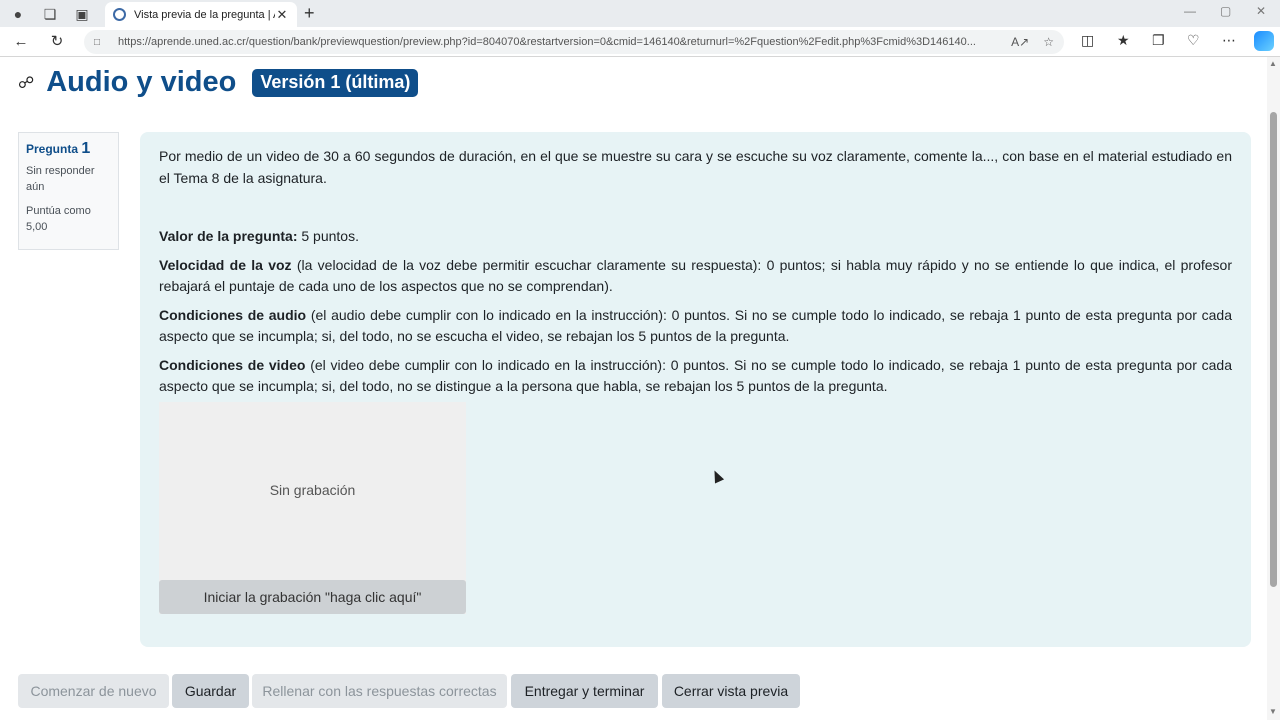 The width and height of the screenshot is (1280, 720). What do you see at coordinates (1123, 40) in the screenshot?
I see `favorites-icon: ★` at bounding box center [1123, 40].